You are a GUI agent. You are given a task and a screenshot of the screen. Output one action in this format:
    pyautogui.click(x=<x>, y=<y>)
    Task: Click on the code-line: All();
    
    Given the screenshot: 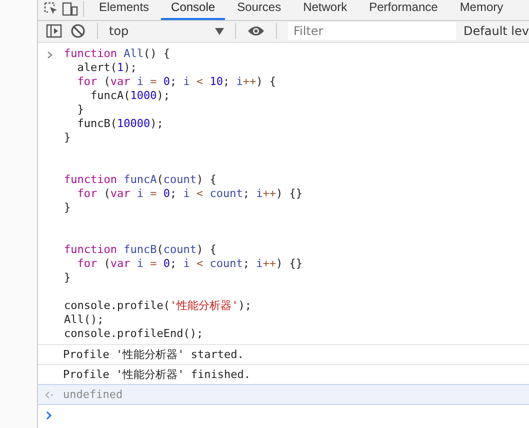 What is the action you would take?
    pyautogui.click(x=84, y=320)
    